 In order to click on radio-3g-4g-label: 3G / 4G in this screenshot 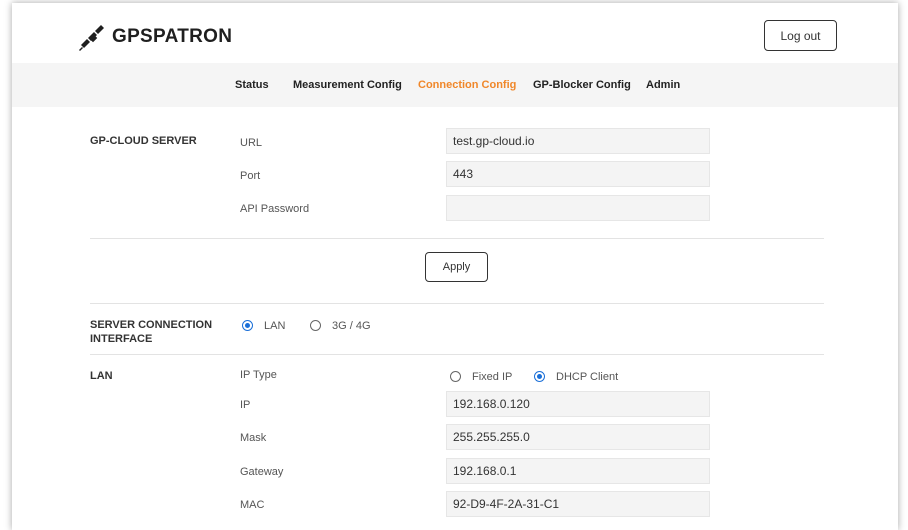, I will do `click(351, 326)`.